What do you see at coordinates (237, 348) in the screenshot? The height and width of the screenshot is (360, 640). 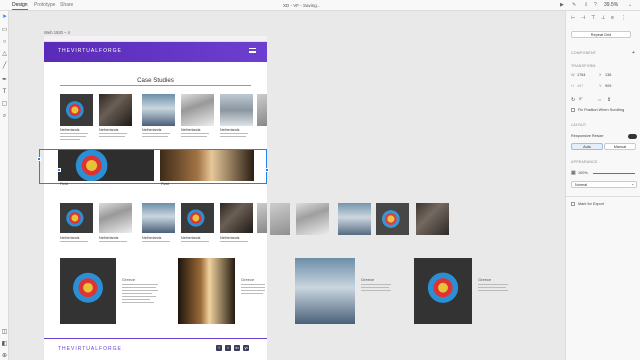 I see `linkedin-icon: in` at bounding box center [237, 348].